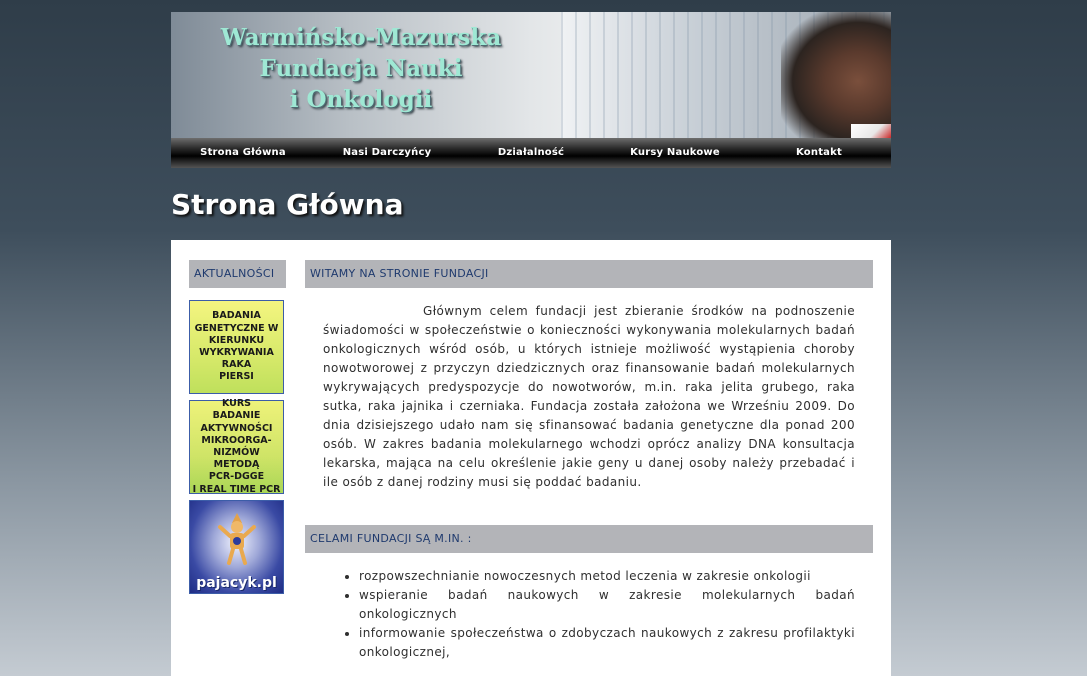  What do you see at coordinates (236, 365) in the screenshot?
I see `promo-line: RAKA` at bounding box center [236, 365].